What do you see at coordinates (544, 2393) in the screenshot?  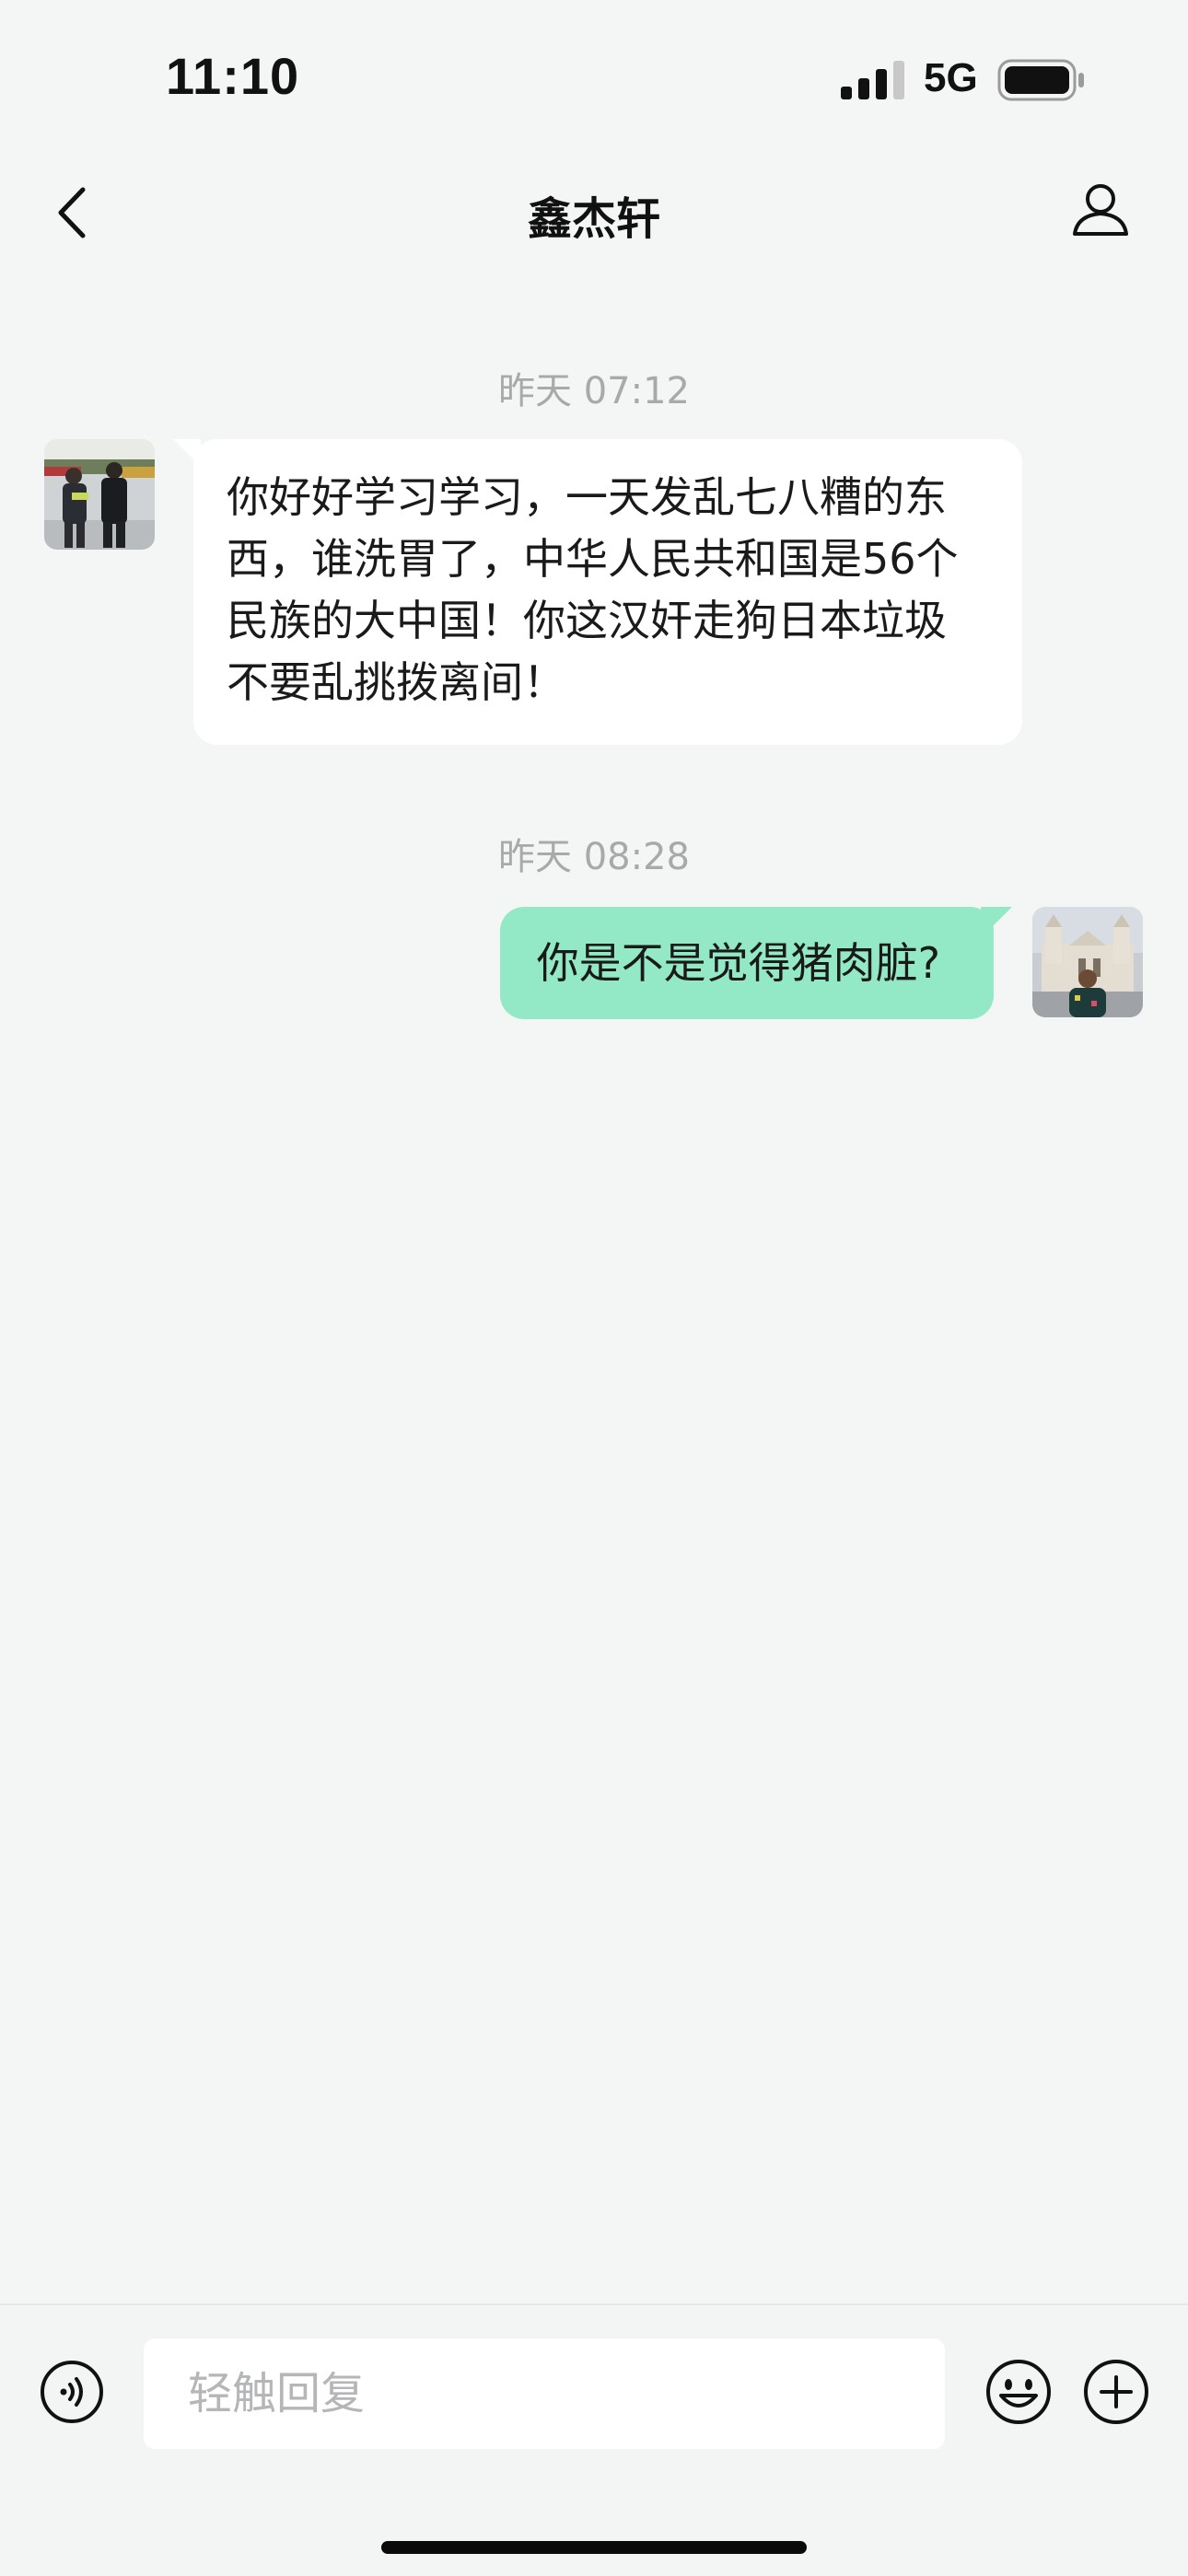 I see `reply-input` at bounding box center [544, 2393].